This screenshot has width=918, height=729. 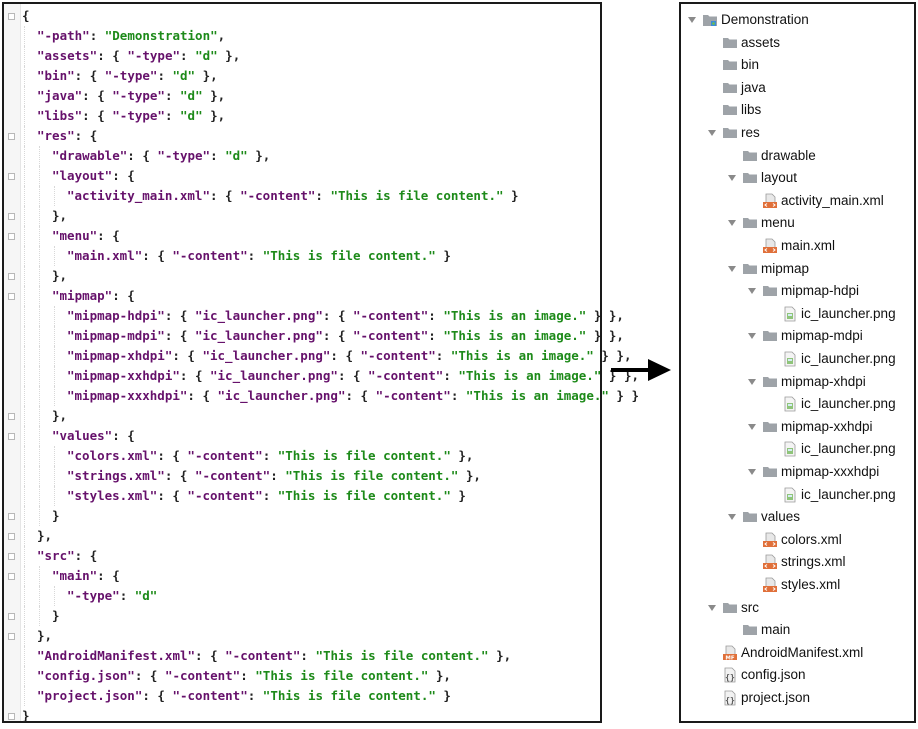 I want to click on tree-item: bin, so click(x=732, y=65).